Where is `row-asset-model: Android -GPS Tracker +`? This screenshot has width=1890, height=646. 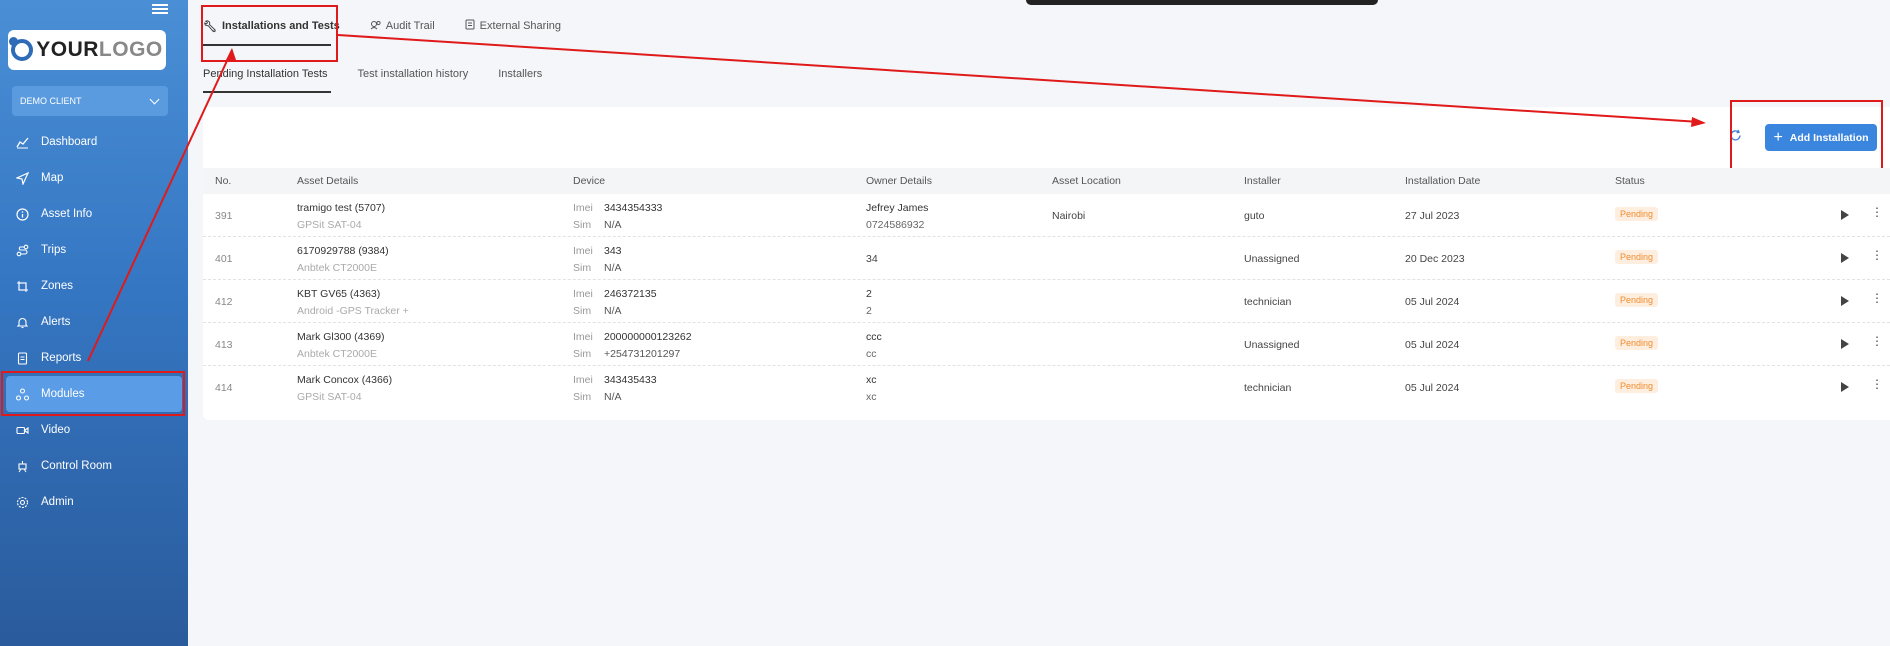 row-asset-model: Android -GPS Tracker + is located at coordinates (353, 311).